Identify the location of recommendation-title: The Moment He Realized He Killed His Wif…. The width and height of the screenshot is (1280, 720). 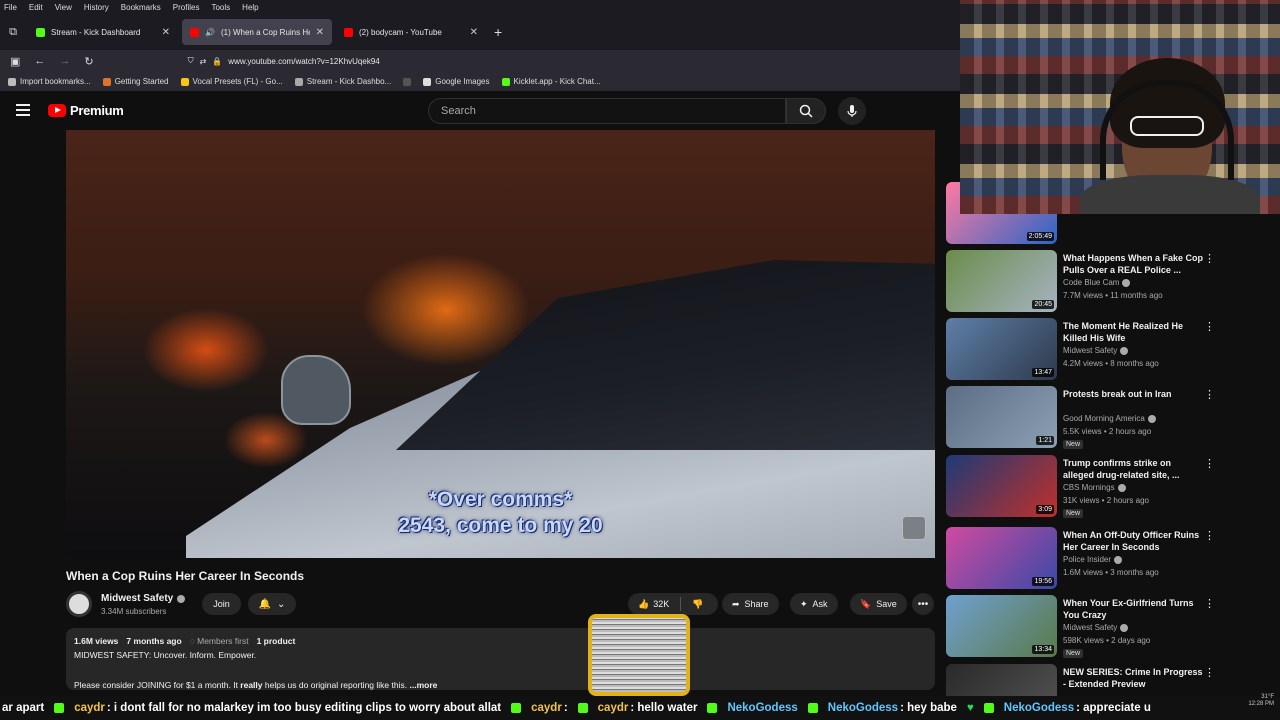
(1133, 332).